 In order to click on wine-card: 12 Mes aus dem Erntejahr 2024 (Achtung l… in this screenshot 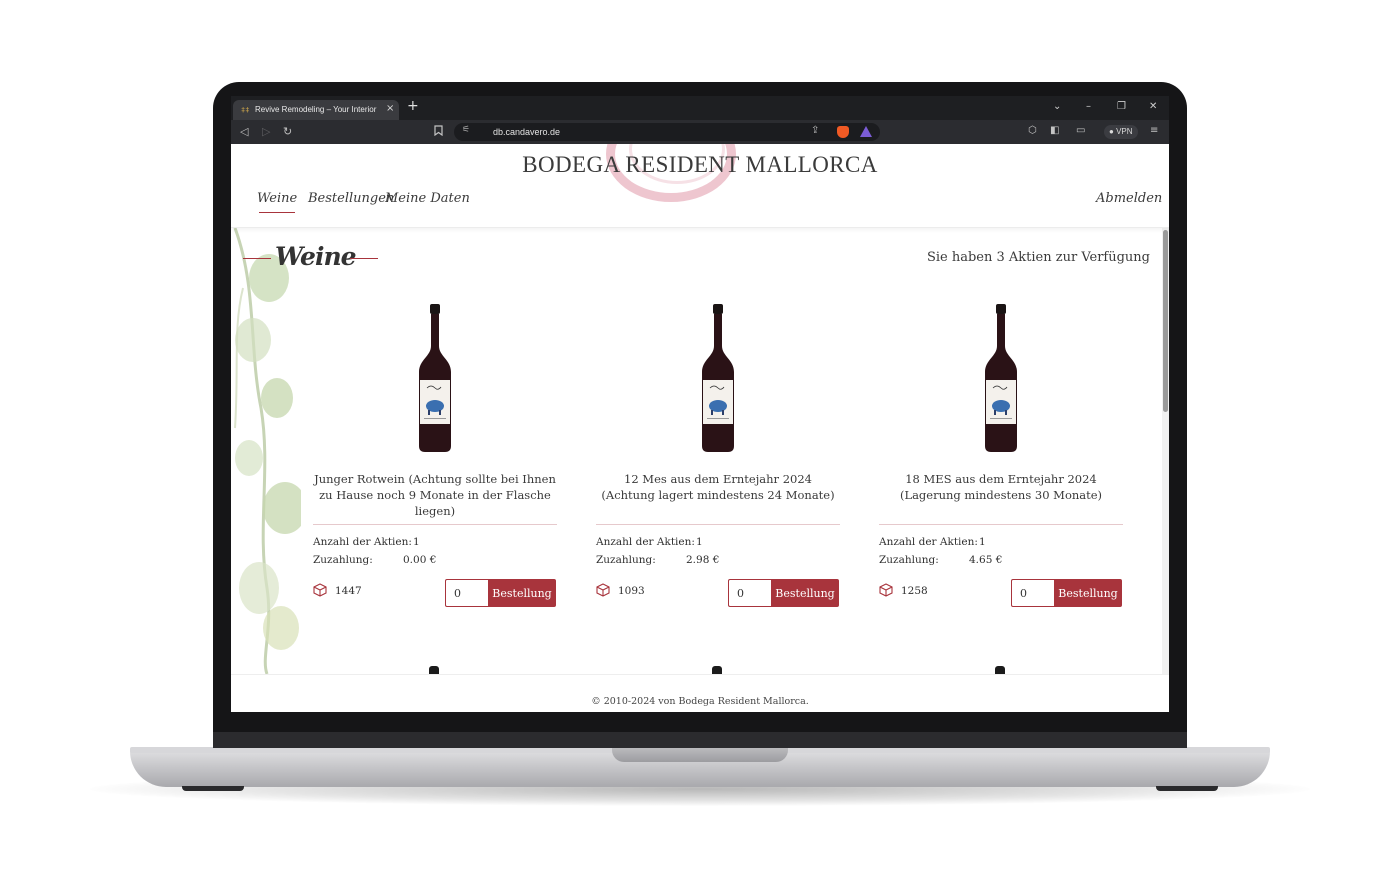, I will do `click(718, 455)`.